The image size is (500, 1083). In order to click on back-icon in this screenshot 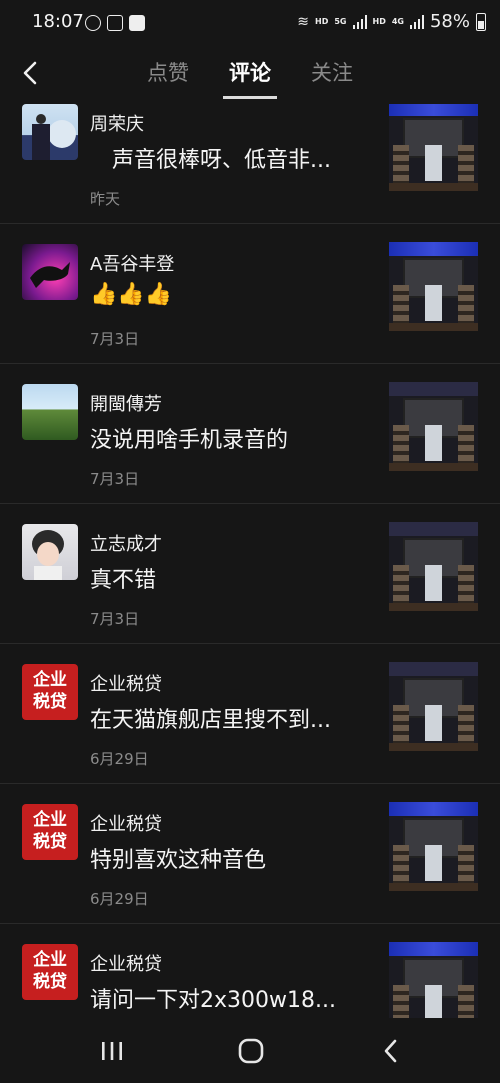, I will do `click(390, 1051)`.